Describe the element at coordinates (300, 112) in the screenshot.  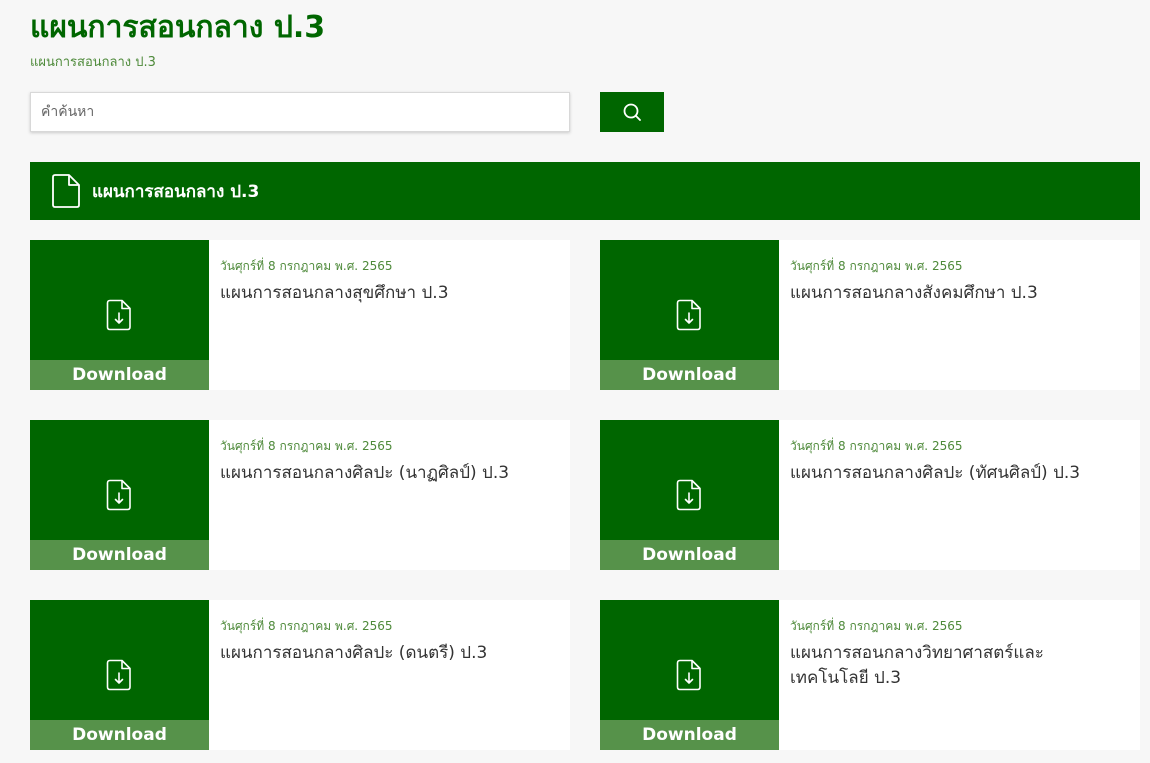
I see `search-input` at that location.